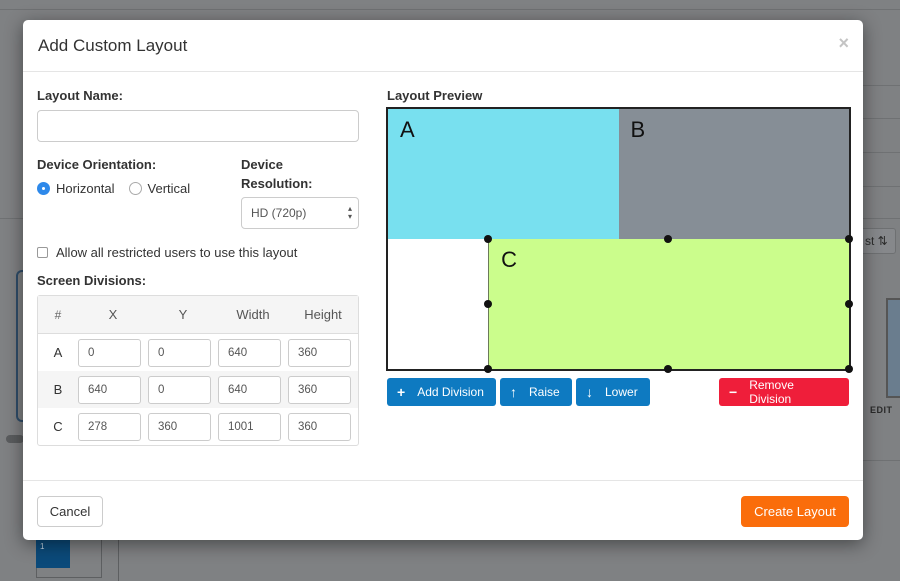 This screenshot has width=900, height=581. Describe the element at coordinates (97, 164) in the screenshot. I see `device-orientation-label: Device Orientation:` at that location.